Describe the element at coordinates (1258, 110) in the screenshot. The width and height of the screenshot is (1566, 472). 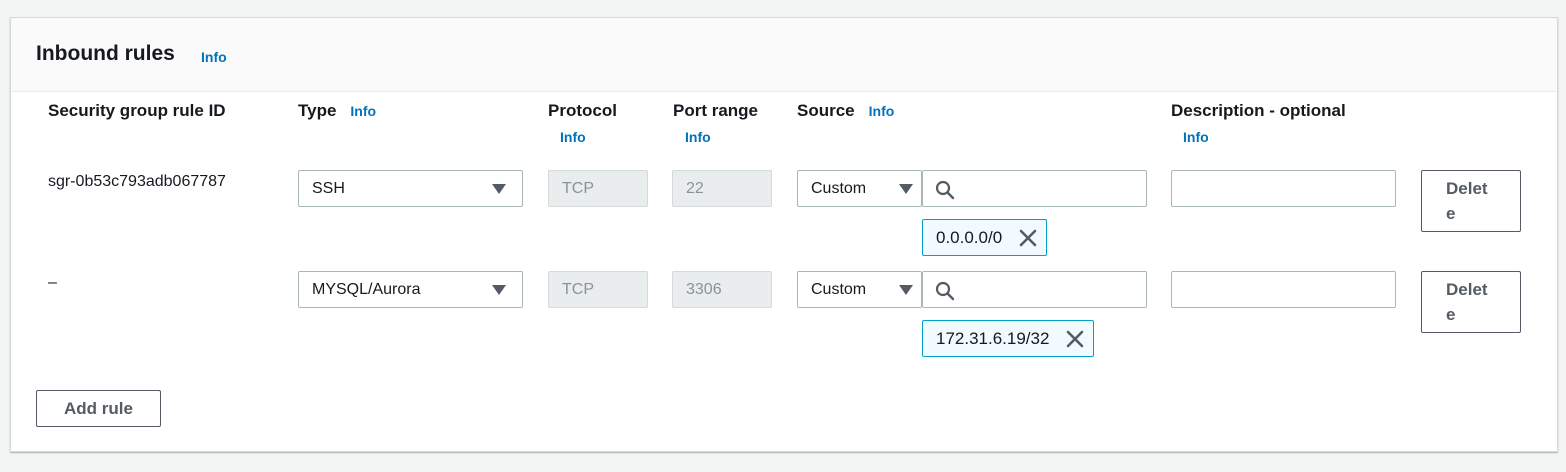
I see `col-header-description-label: Description - optional` at that location.